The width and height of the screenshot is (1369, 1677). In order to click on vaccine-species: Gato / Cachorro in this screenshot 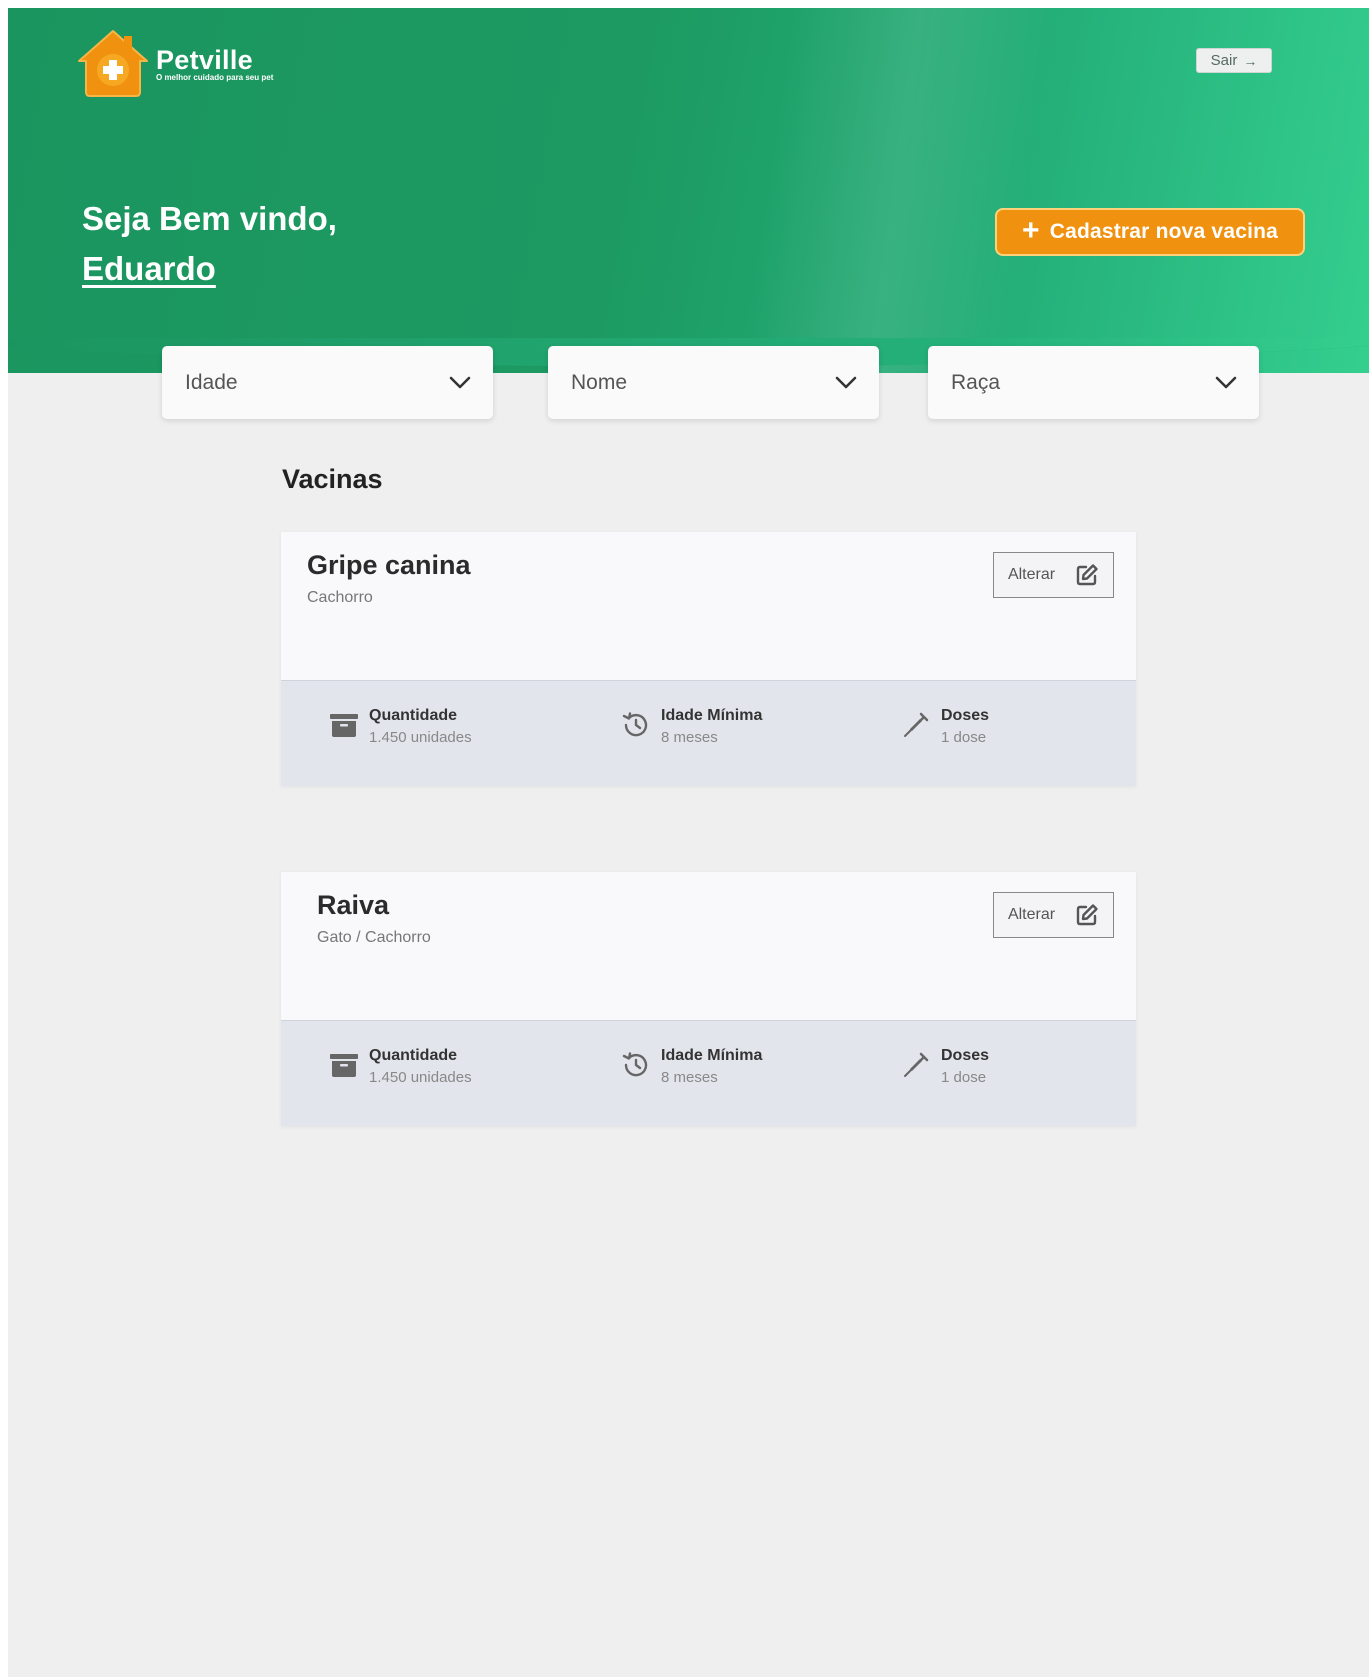, I will do `click(374, 937)`.